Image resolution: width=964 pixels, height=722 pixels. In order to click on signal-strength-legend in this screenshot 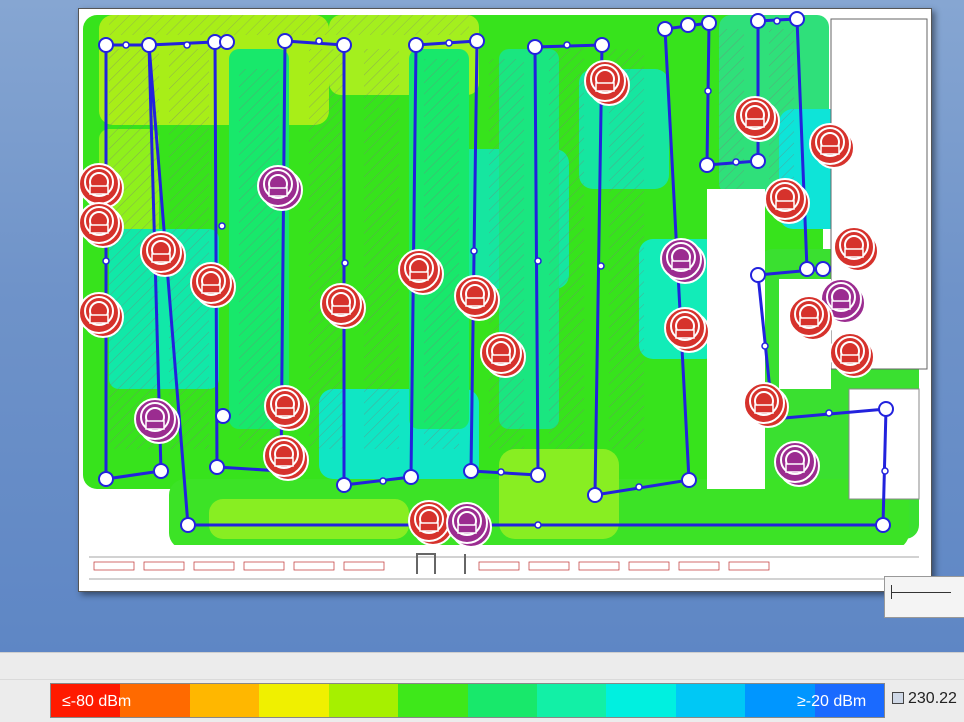, I will do `click(467, 700)`.